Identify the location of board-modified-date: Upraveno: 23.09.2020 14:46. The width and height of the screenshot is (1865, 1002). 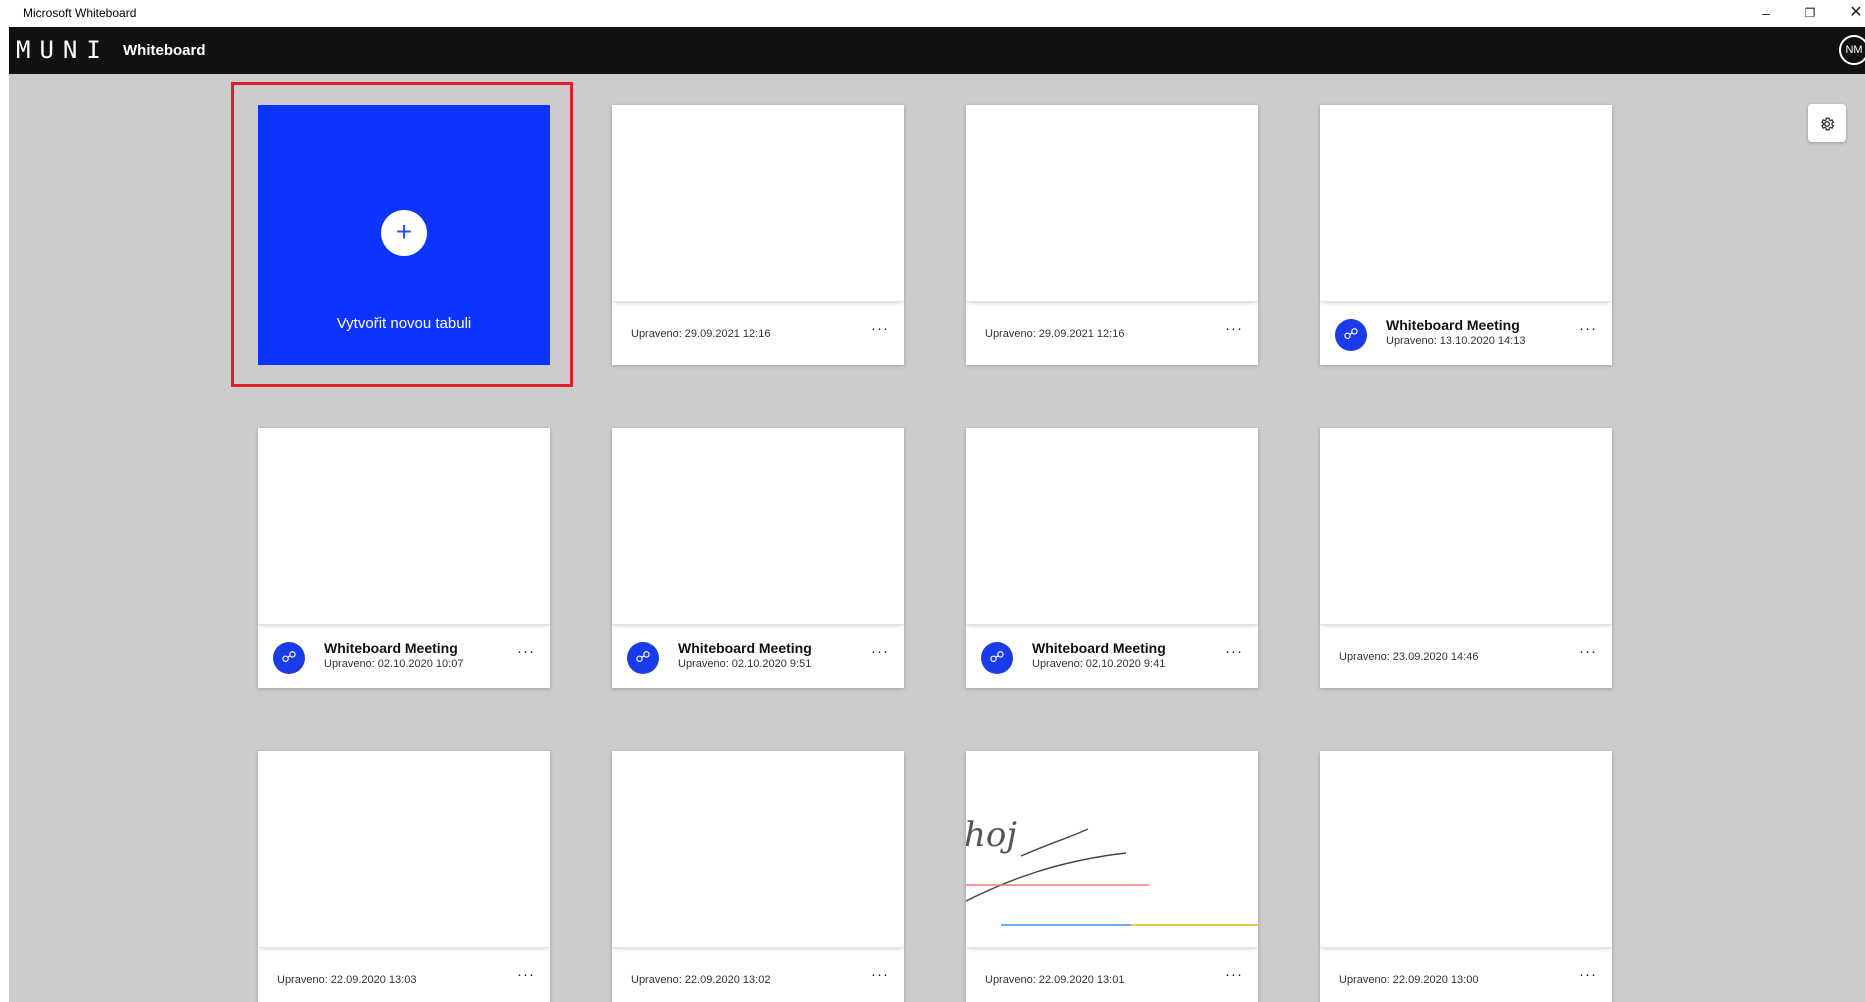
(1409, 657).